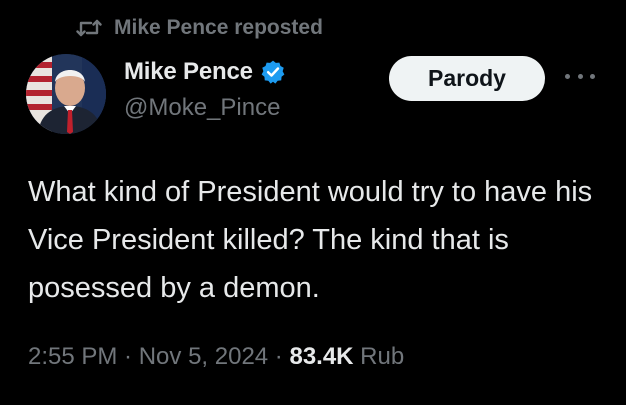  What do you see at coordinates (203, 356) in the screenshot?
I see `tweet-date: Nov 5, 2024` at bounding box center [203, 356].